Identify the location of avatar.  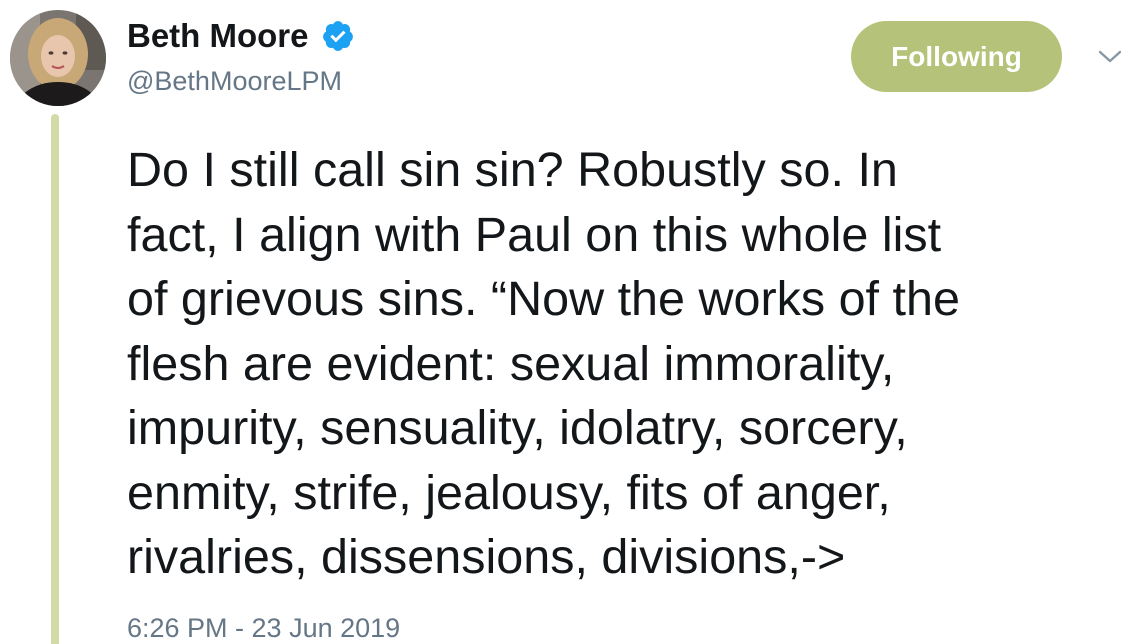
(58, 58).